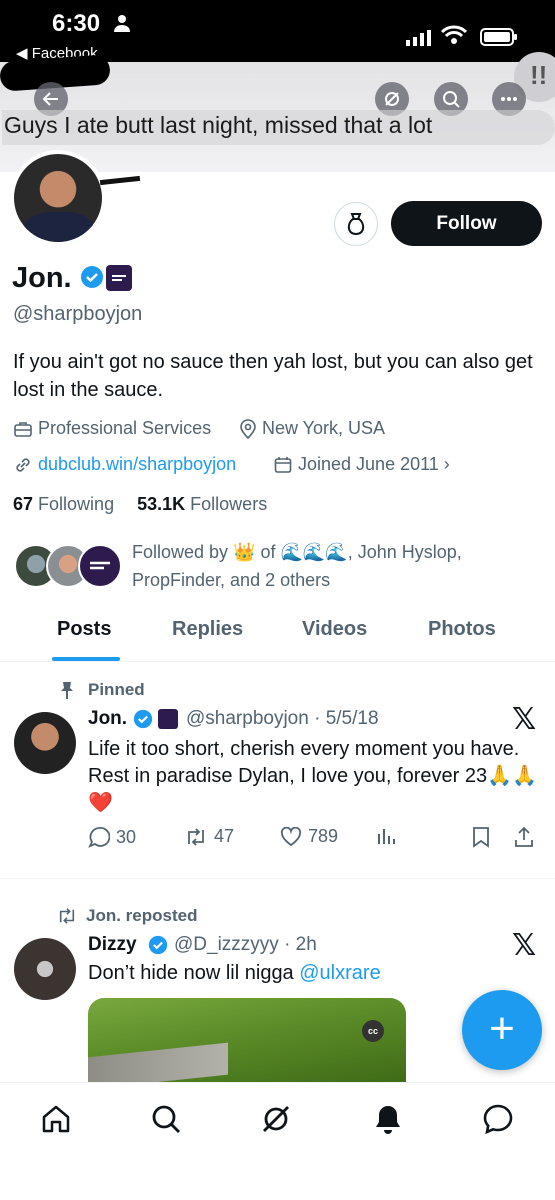 This screenshot has width=555, height=1200. What do you see at coordinates (76, 23) in the screenshot?
I see `status-time: 6:30` at bounding box center [76, 23].